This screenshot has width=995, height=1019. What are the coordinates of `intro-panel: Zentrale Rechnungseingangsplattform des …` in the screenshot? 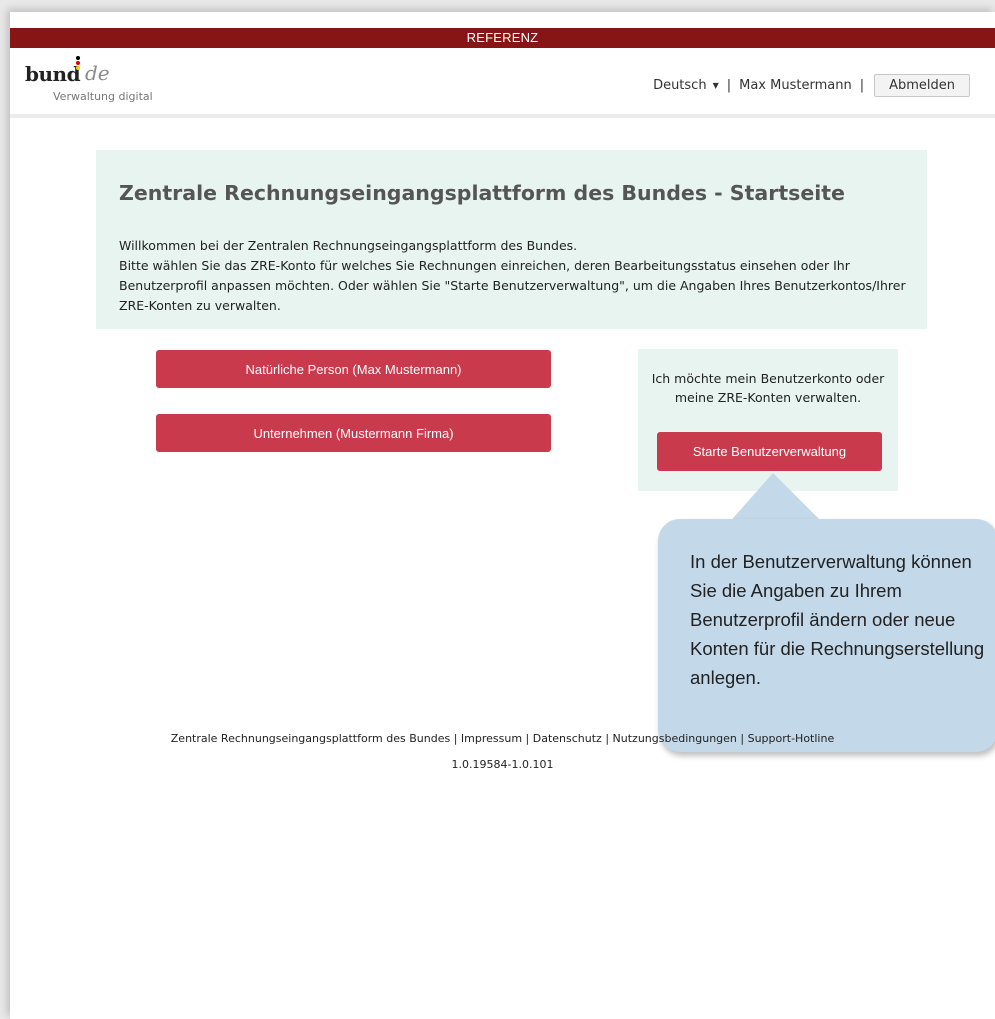 It's located at (511, 239).